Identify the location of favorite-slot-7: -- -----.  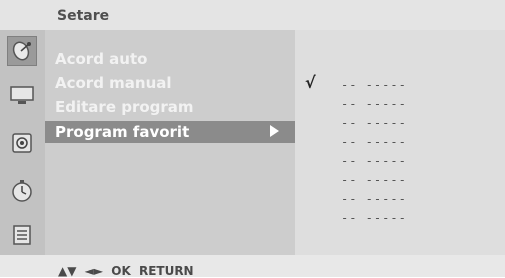
(374, 199).